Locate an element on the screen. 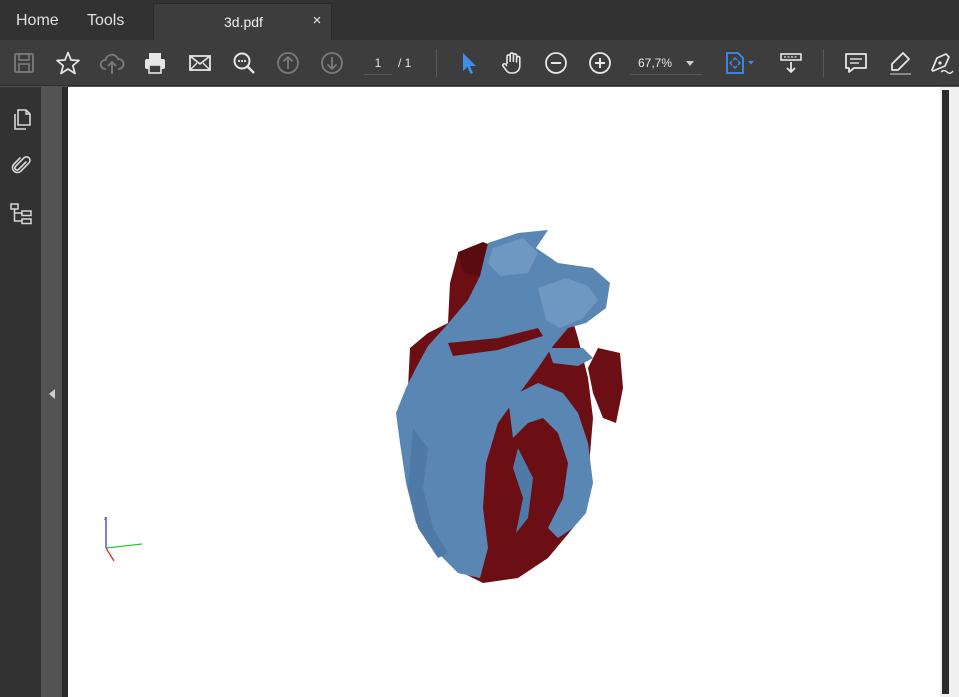  sign-icon is located at coordinates (941, 63).